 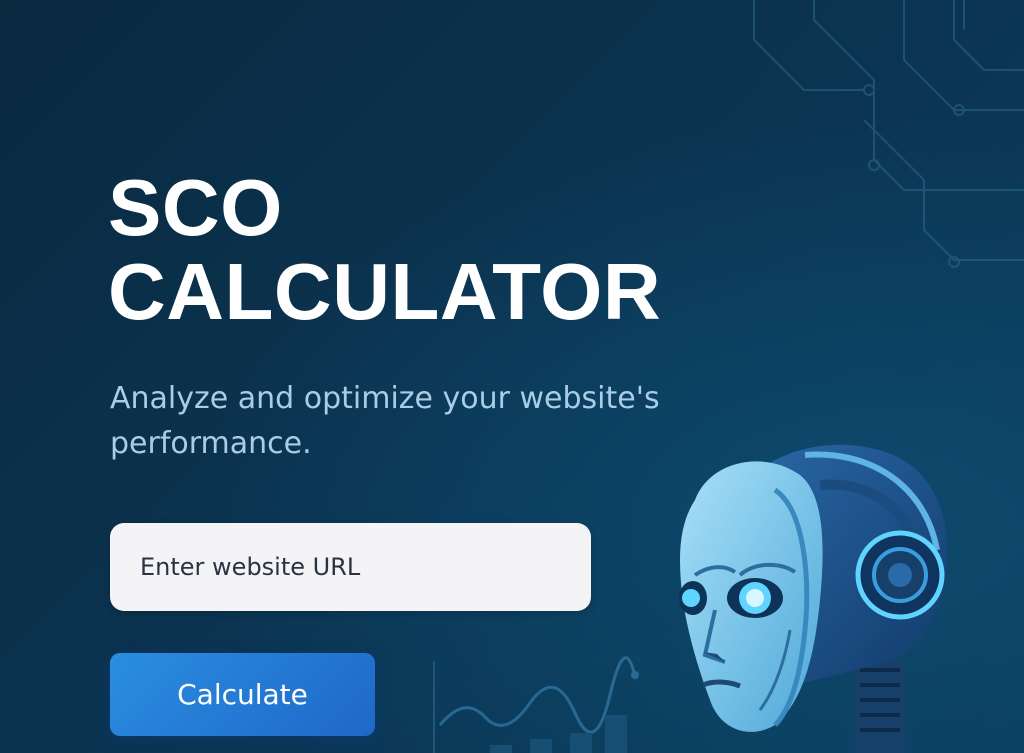 I want to click on line-chart-icon, so click(x=536, y=704).